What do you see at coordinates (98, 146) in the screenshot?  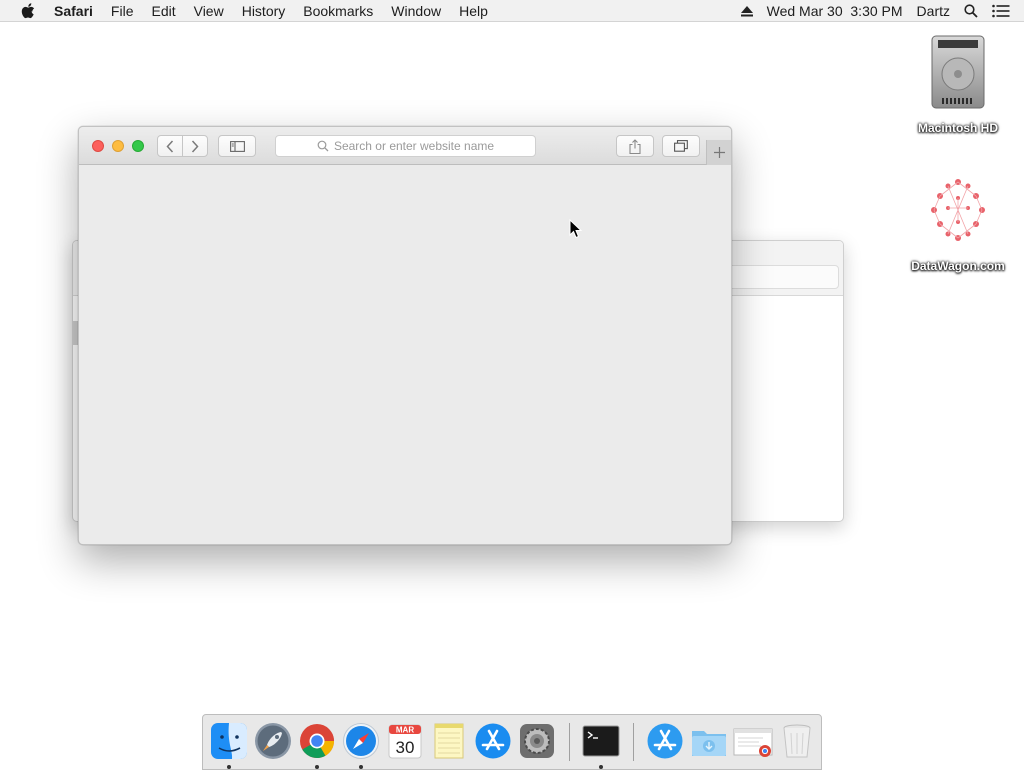 I see `close-window-button` at bounding box center [98, 146].